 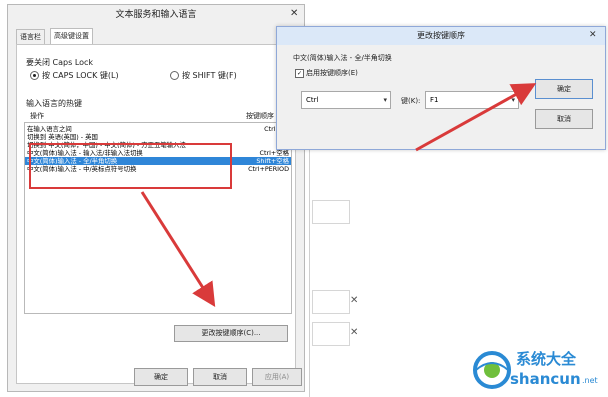 What do you see at coordinates (492, 370) in the screenshot?
I see `globe-icon` at bounding box center [492, 370].